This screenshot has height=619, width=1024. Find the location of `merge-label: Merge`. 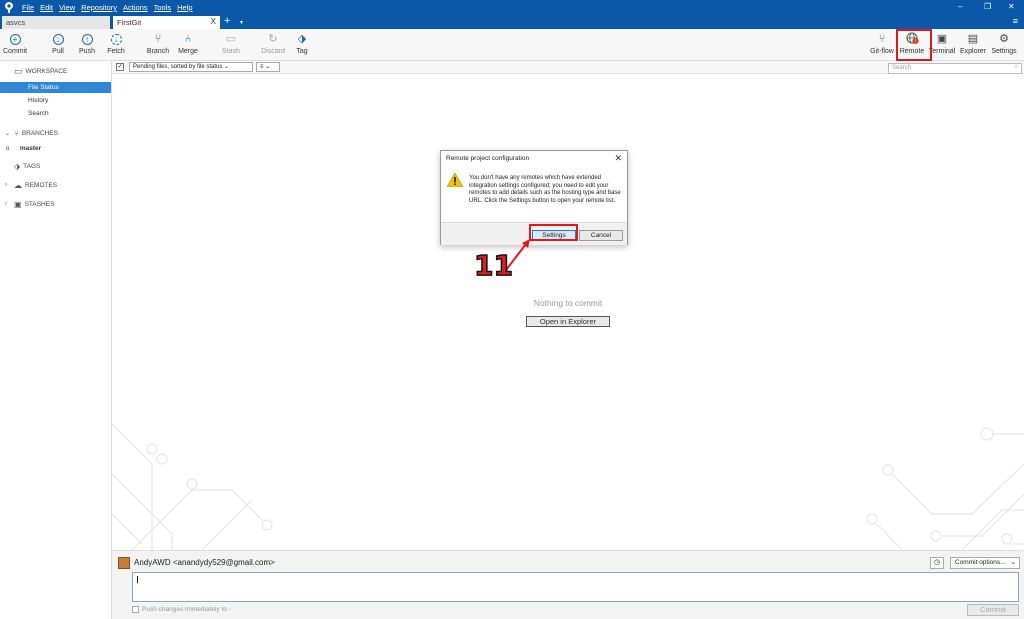

merge-label: Merge is located at coordinates (188, 51).